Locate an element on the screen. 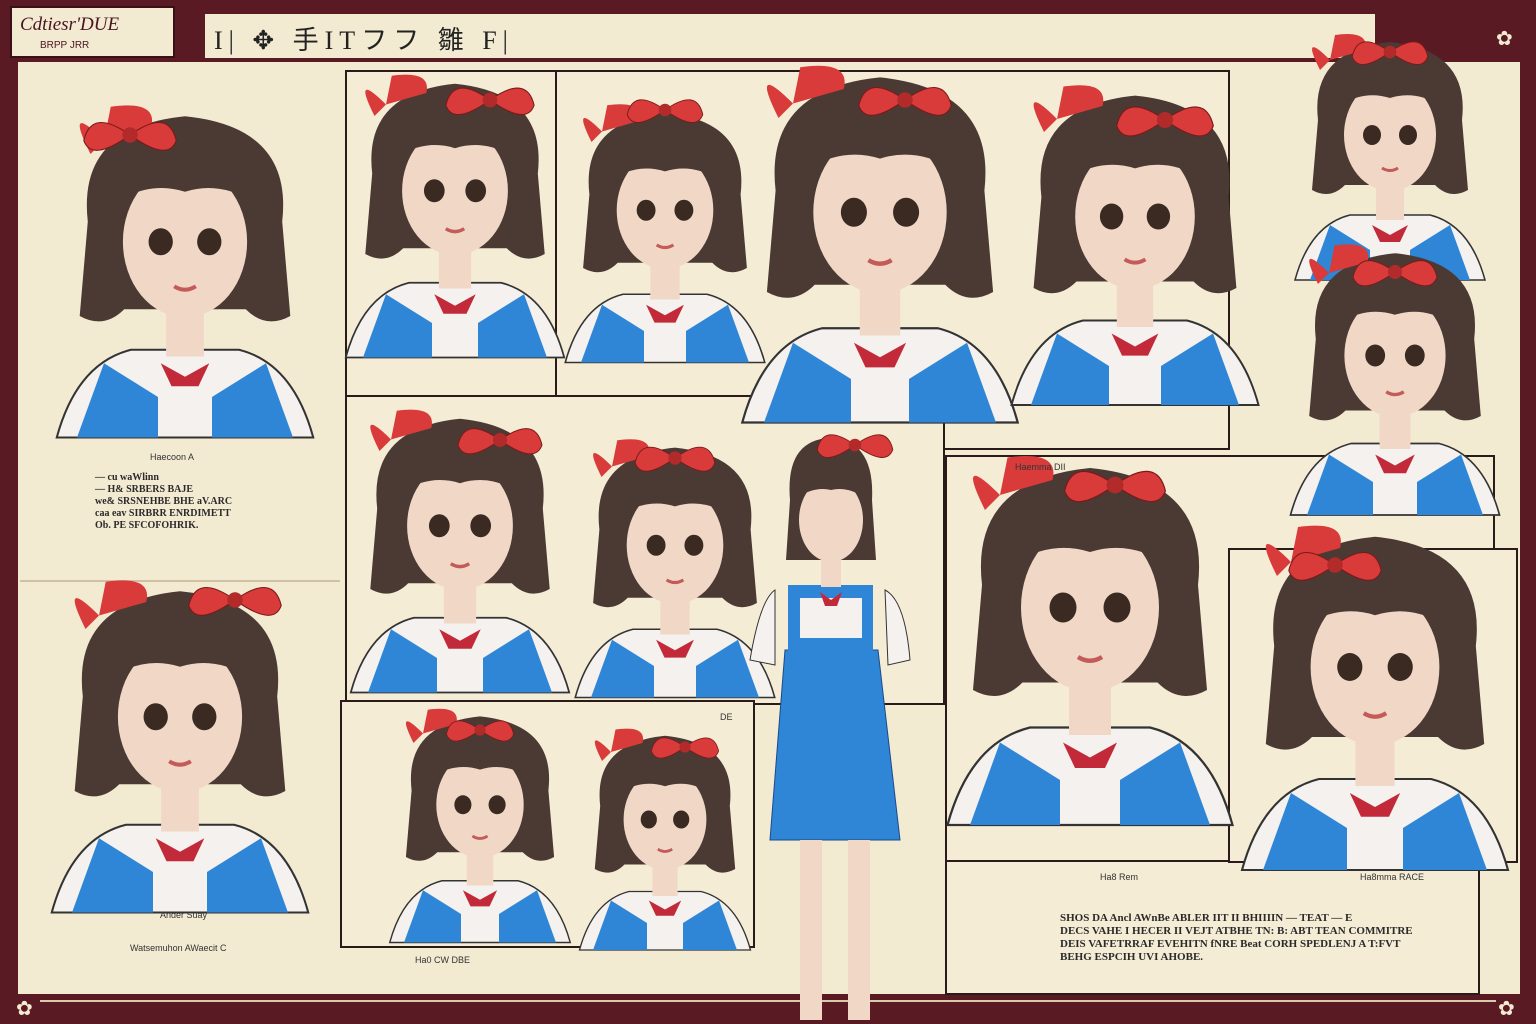 The width and height of the screenshot is (1536, 1024). caption-8: DE is located at coordinates (726, 717).